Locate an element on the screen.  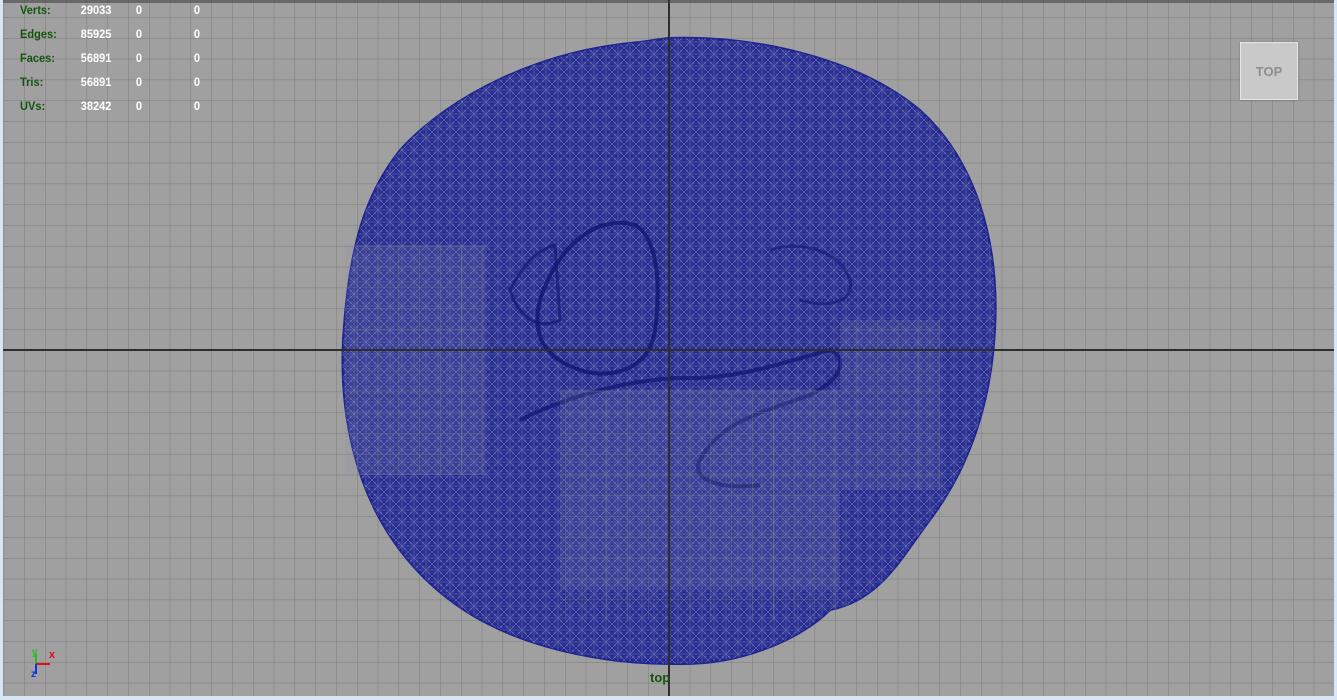
axis-gizmo-icon: y x z is located at coordinates (43, 663).